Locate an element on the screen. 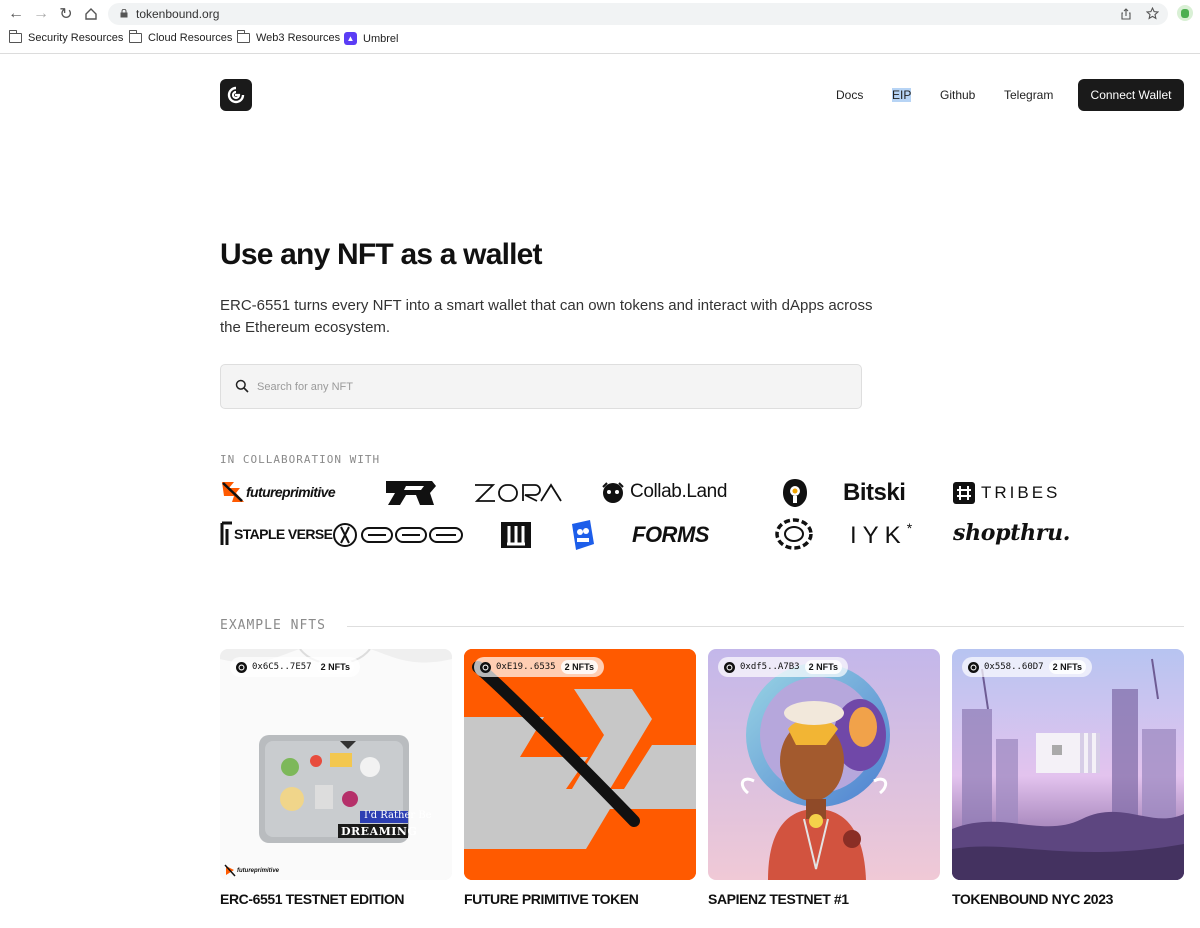 This screenshot has width=1200, height=928. nft-card-tokenbound-nyc: 0x558..60D7 2 NFTs is located at coordinates (1068, 764).